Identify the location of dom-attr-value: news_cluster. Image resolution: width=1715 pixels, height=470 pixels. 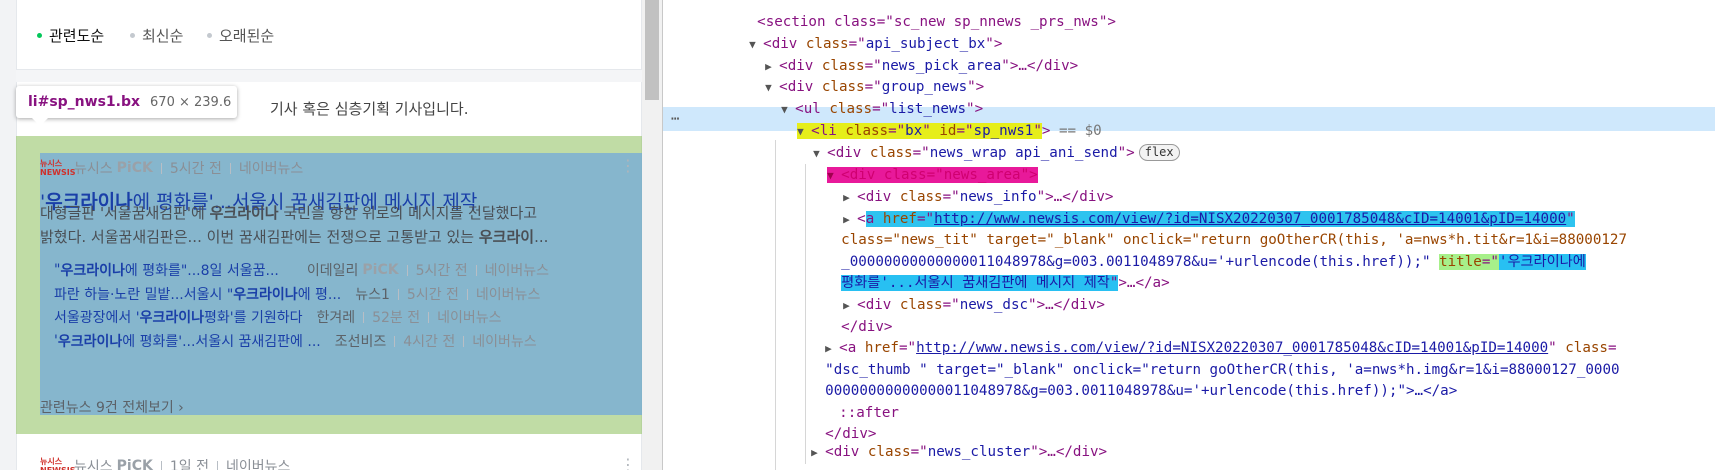
(979, 452).